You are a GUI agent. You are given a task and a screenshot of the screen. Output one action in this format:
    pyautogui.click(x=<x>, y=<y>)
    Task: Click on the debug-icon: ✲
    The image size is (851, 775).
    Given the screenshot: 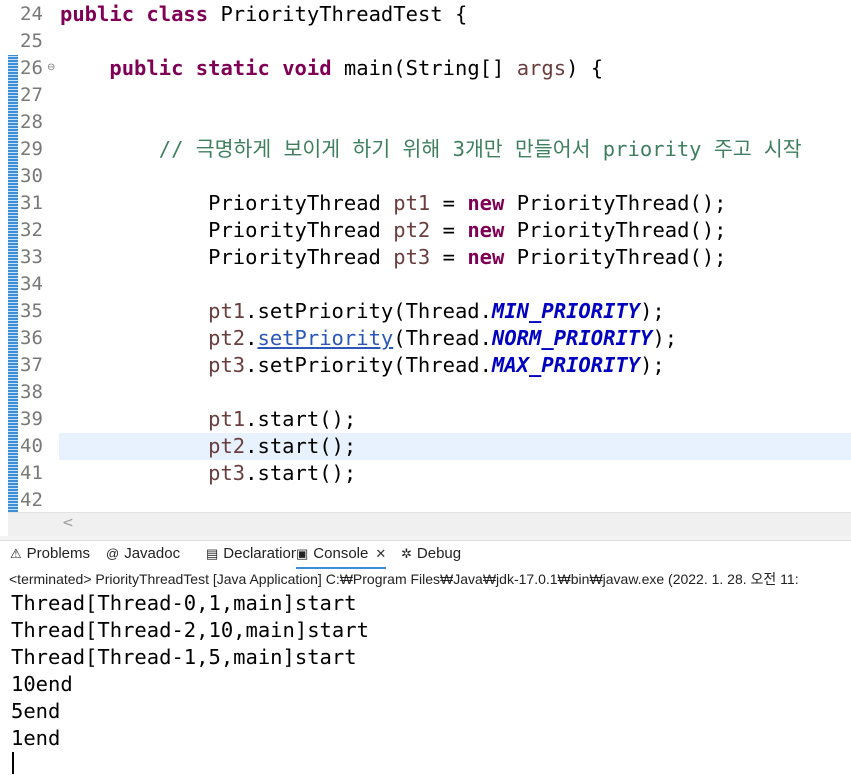 What is the action you would take?
    pyautogui.click(x=406, y=553)
    